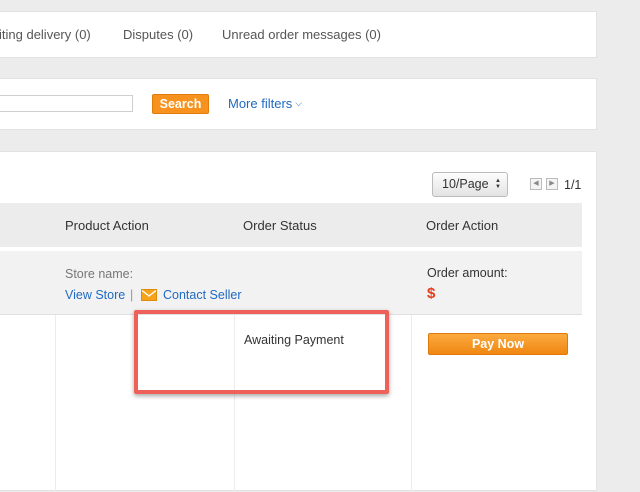  What do you see at coordinates (573, 185) in the screenshot?
I see `page-indicator: 1/1` at bounding box center [573, 185].